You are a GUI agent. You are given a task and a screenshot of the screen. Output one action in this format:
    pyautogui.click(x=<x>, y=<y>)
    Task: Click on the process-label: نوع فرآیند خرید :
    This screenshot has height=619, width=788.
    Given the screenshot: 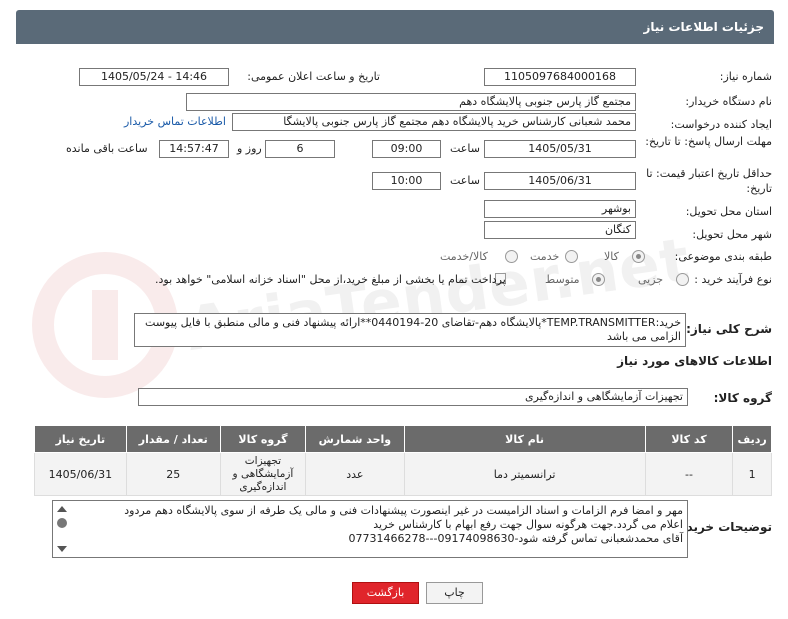 What is the action you would take?
    pyautogui.click(x=733, y=279)
    